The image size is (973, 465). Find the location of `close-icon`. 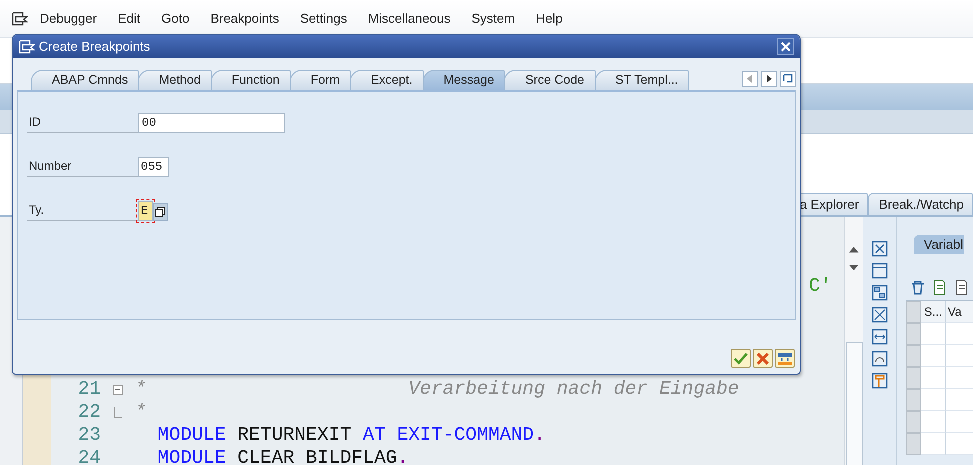

close-icon is located at coordinates (785, 47).